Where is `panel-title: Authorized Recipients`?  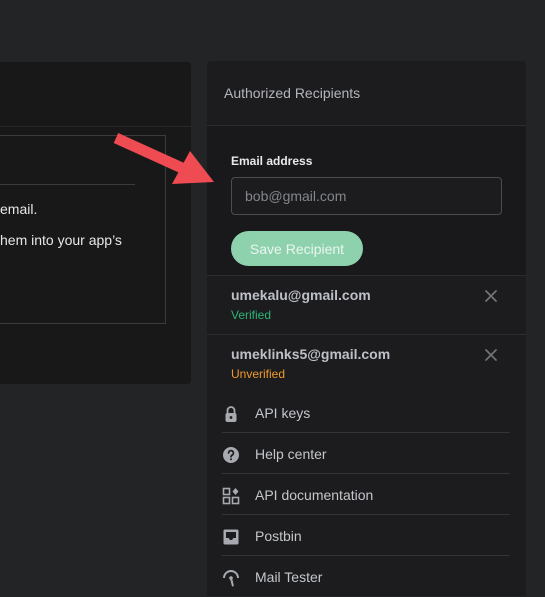
panel-title: Authorized Recipients is located at coordinates (292, 93).